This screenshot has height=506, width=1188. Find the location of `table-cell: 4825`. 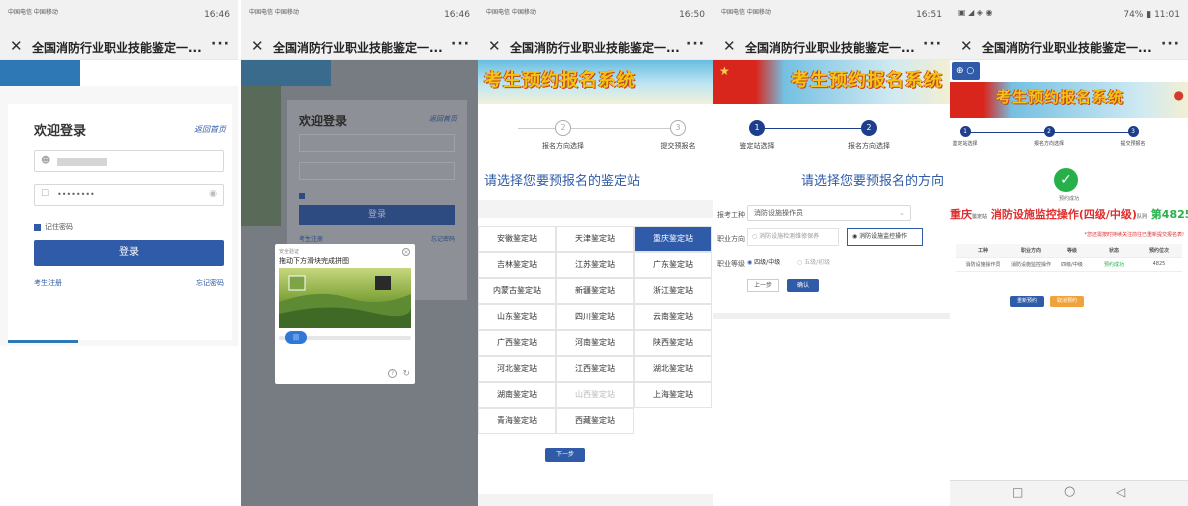

table-cell: 4825 is located at coordinates (1159, 264).